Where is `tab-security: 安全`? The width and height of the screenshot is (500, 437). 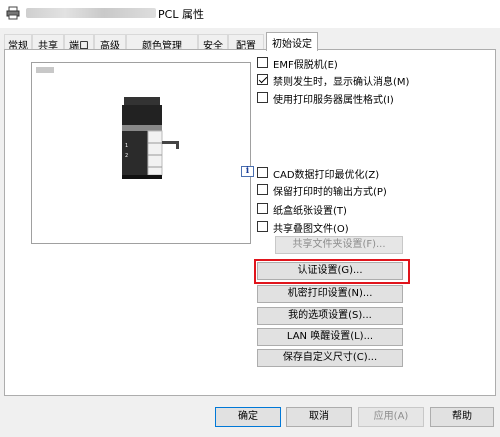 tab-security: 安全 is located at coordinates (213, 43).